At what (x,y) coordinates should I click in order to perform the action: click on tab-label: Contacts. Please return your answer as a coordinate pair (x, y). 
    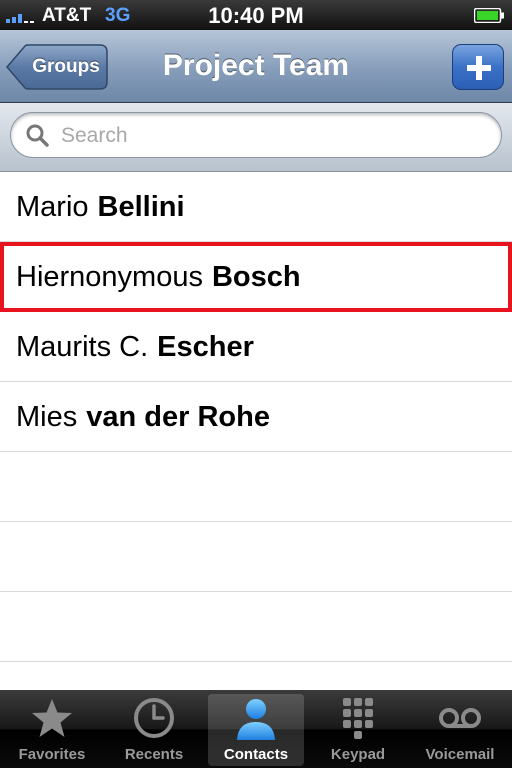
    Looking at the image, I should click on (256, 754).